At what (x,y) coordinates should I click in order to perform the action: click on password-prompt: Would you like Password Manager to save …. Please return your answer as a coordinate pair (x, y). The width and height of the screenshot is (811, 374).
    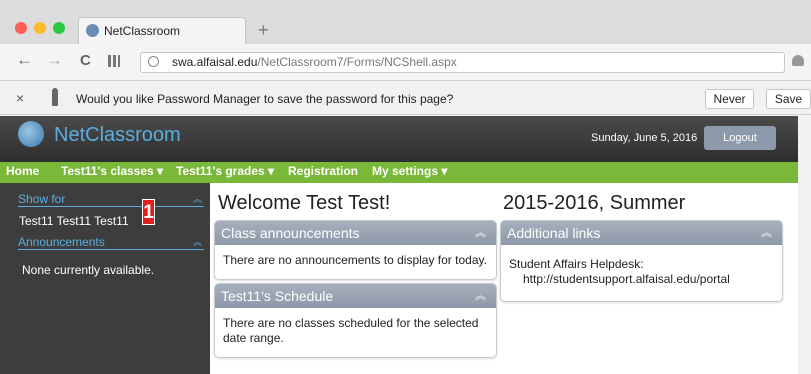
    Looking at the image, I should click on (265, 99).